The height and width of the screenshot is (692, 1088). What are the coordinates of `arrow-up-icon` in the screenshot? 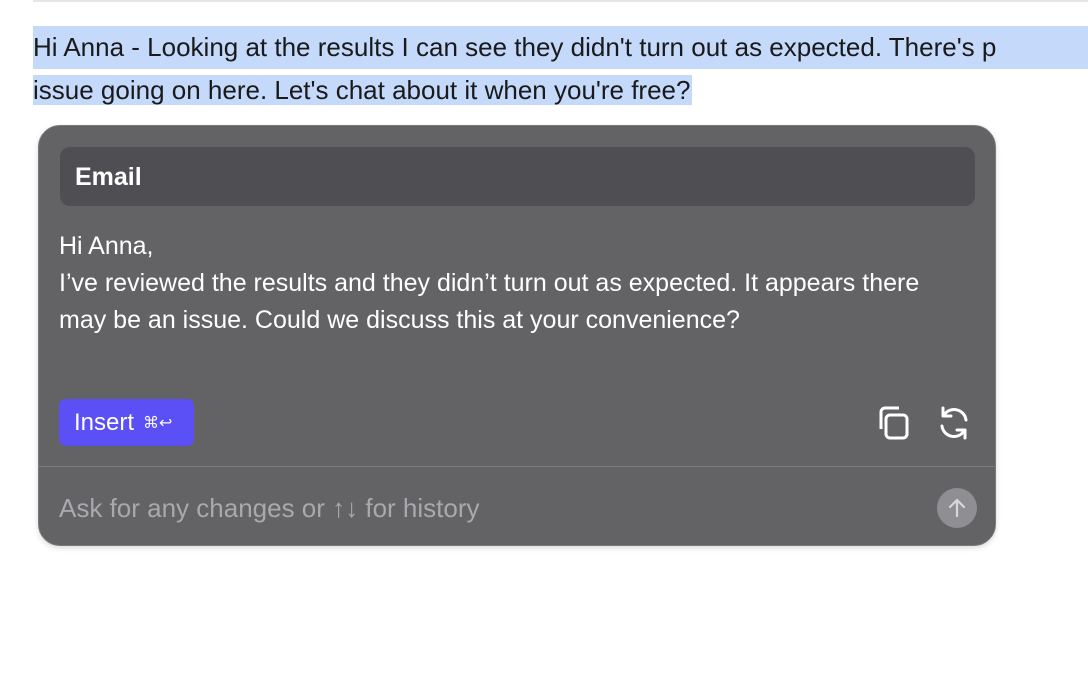 It's located at (957, 508).